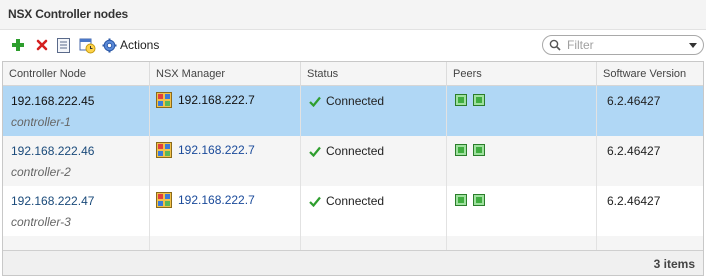 The height and width of the screenshot is (280, 706). I want to click on filter-box, so click(623, 45).